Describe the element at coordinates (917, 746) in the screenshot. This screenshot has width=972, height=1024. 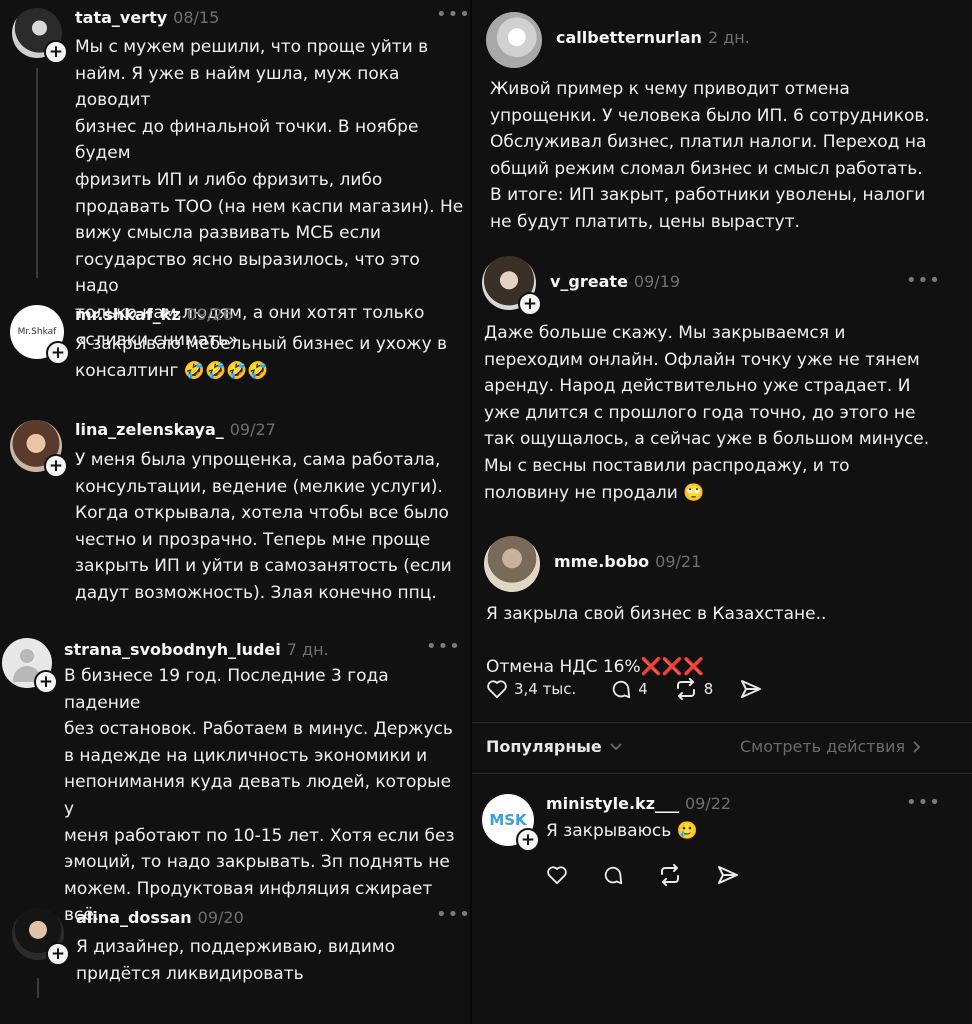
I see `chevron-right-icon` at that location.